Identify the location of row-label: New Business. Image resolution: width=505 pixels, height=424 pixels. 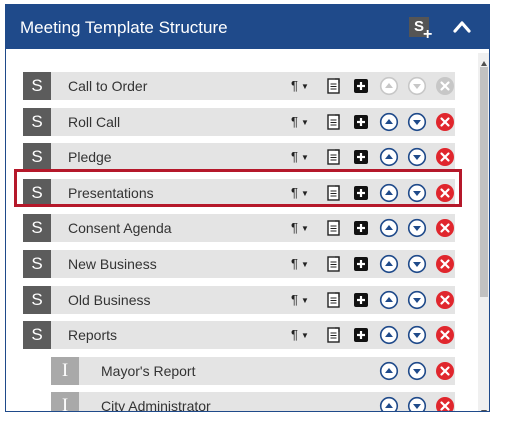
(112, 264).